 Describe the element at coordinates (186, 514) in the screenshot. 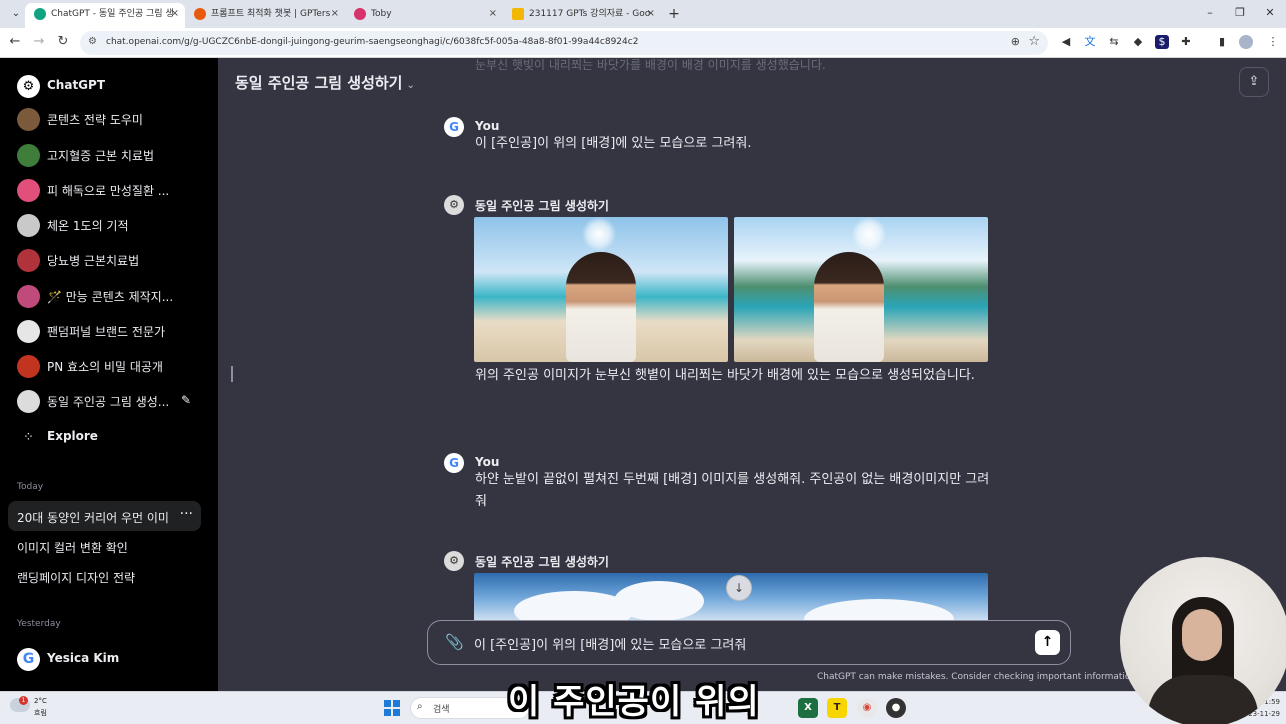

I see `more-options-icon: ···` at that location.